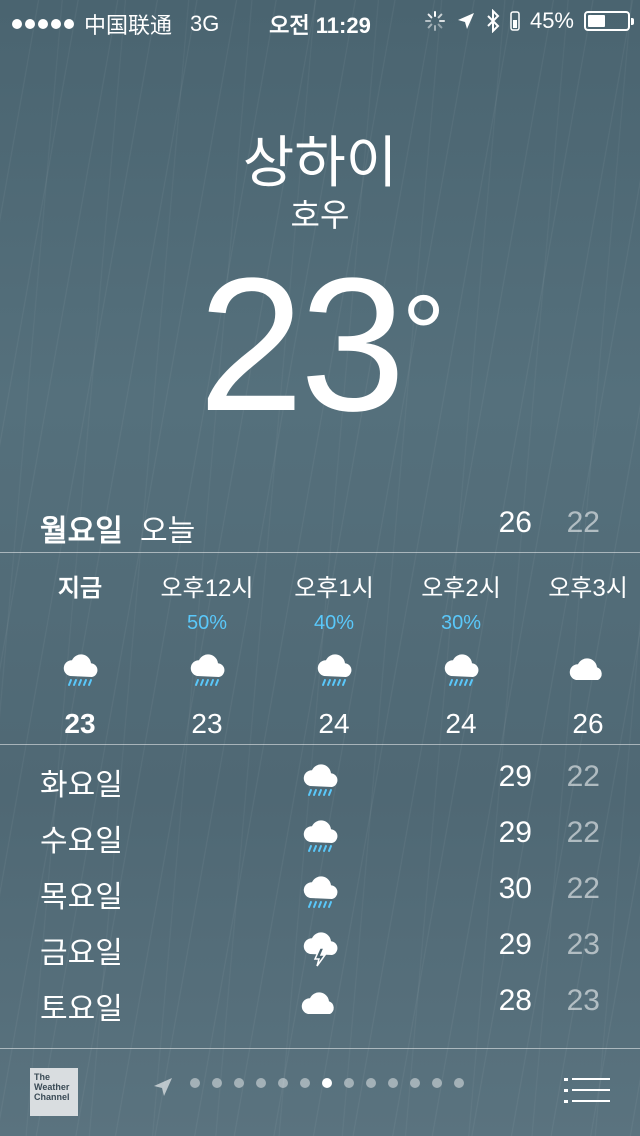  Describe the element at coordinates (320, 552) in the screenshot. I see `divider-top` at that location.